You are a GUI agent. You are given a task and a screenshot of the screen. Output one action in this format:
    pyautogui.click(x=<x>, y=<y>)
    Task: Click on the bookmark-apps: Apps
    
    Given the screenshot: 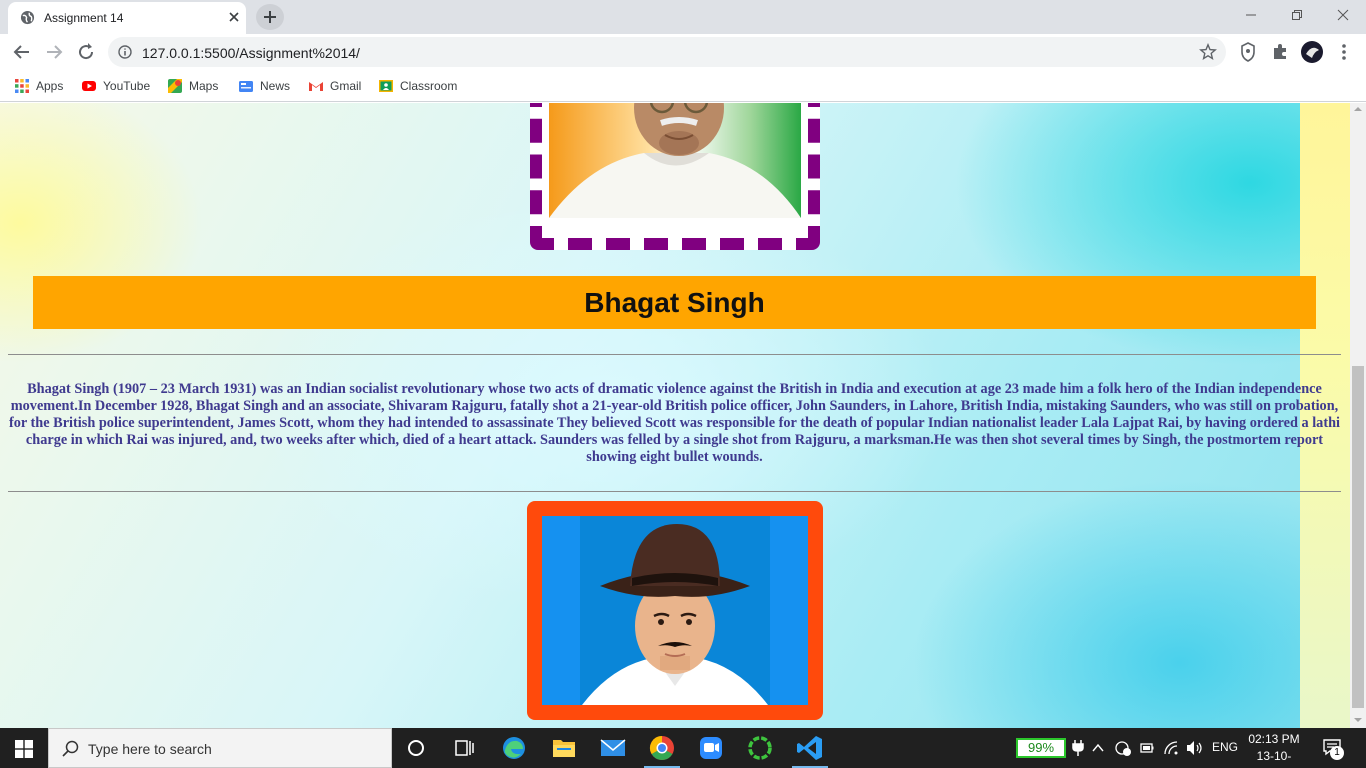 What is the action you would take?
    pyautogui.click(x=38, y=86)
    